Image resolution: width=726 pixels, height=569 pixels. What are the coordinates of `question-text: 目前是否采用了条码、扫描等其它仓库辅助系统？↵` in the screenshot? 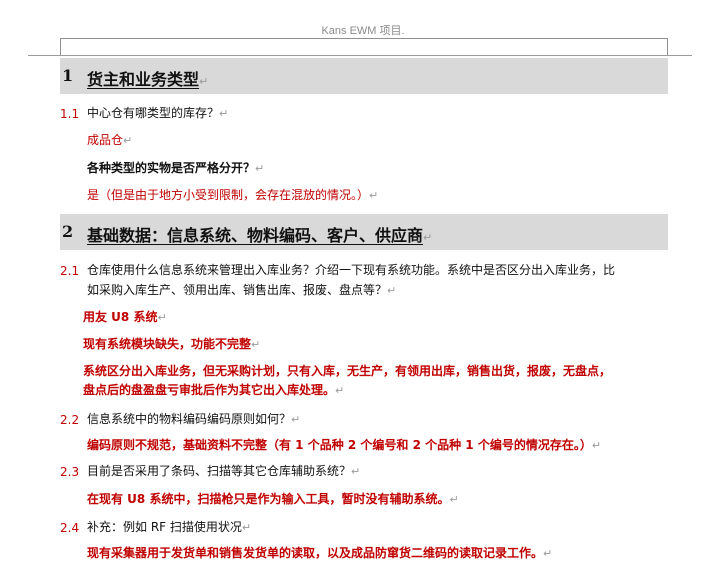 It's located at (224, 471).